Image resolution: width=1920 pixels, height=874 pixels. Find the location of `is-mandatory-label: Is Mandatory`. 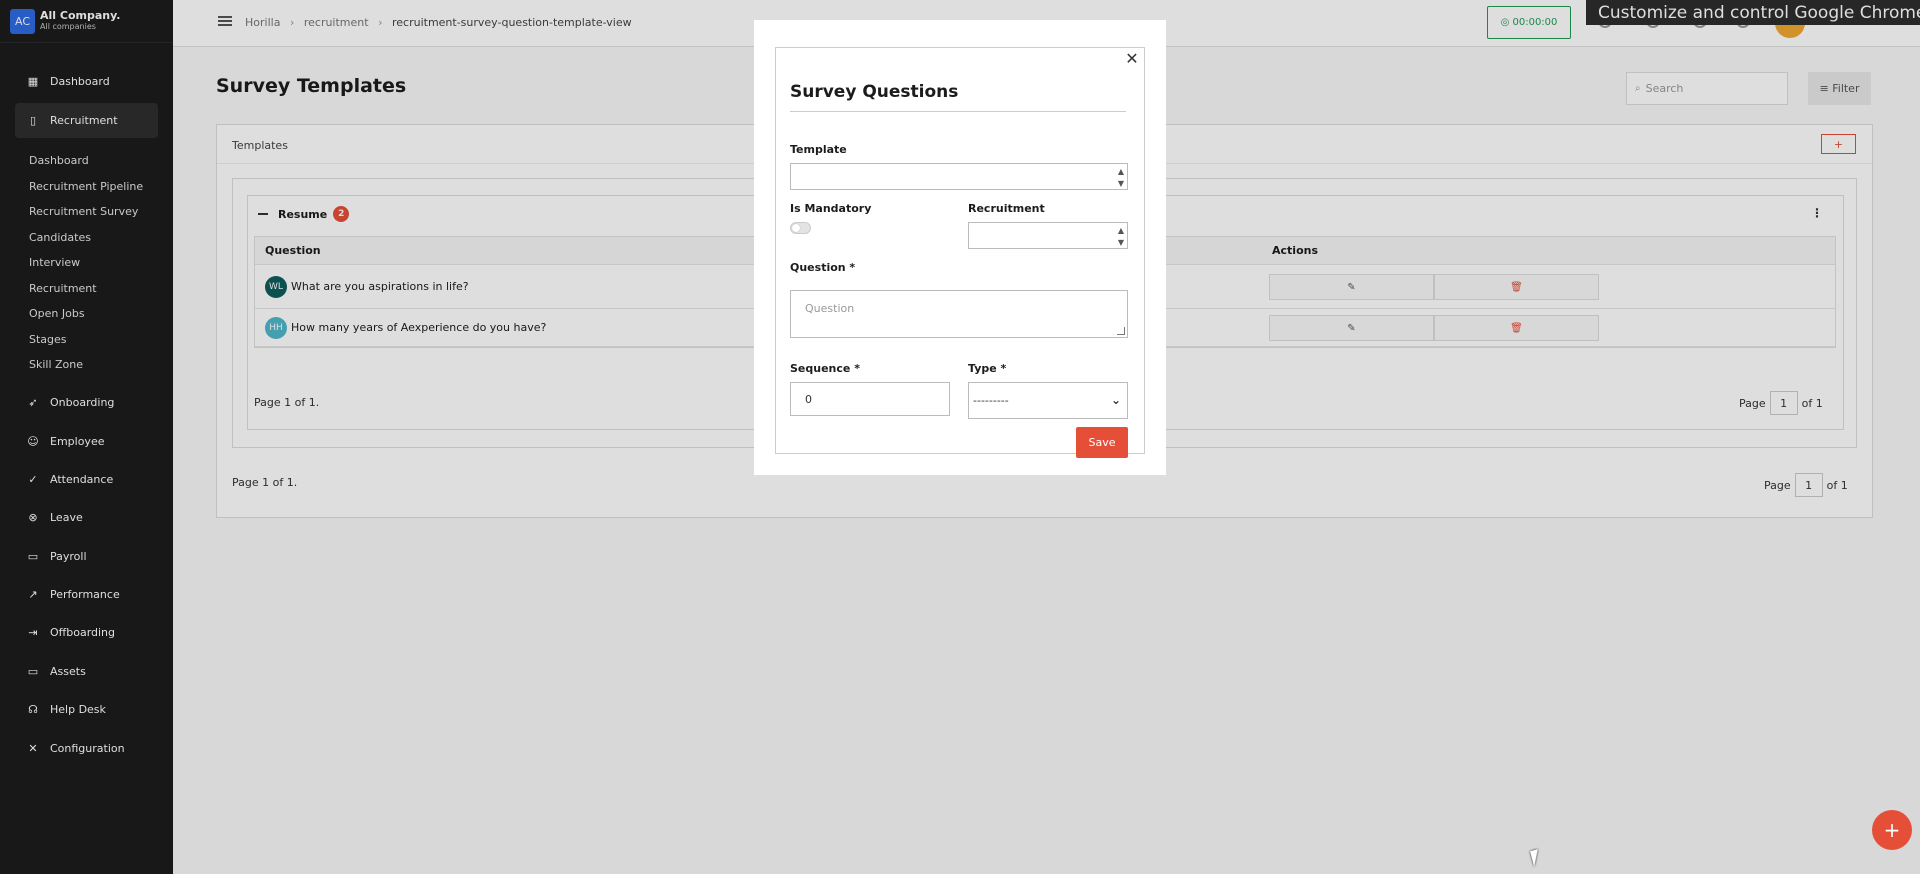

is-mandatory-label: Is Mandatory is located at coordinates (831, 208).